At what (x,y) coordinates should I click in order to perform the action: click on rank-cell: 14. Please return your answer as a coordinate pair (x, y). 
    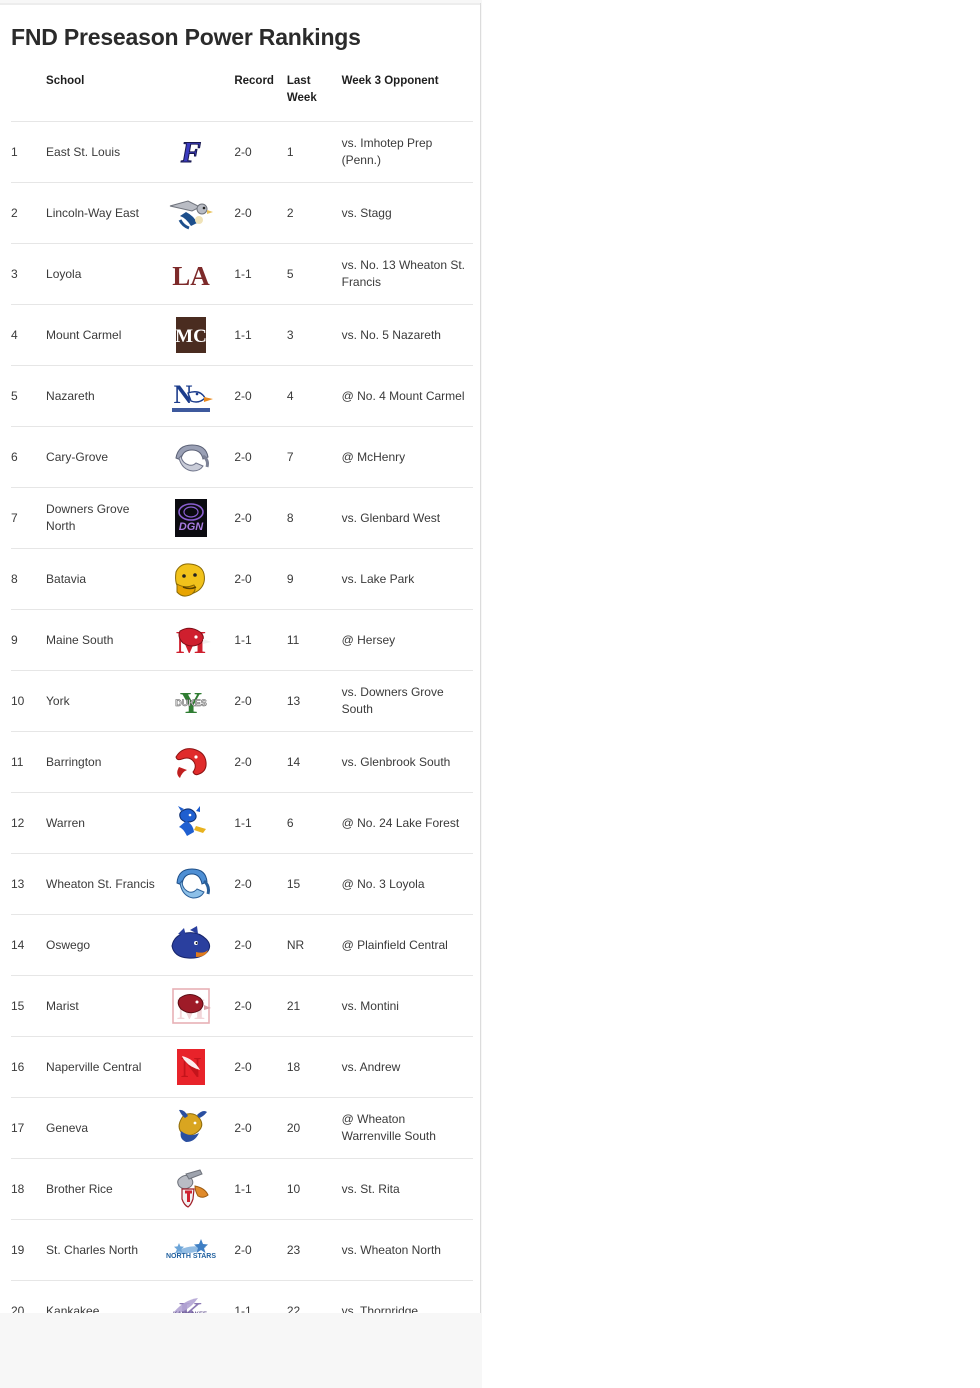
    Looking at the image, I should click on (29, 945).